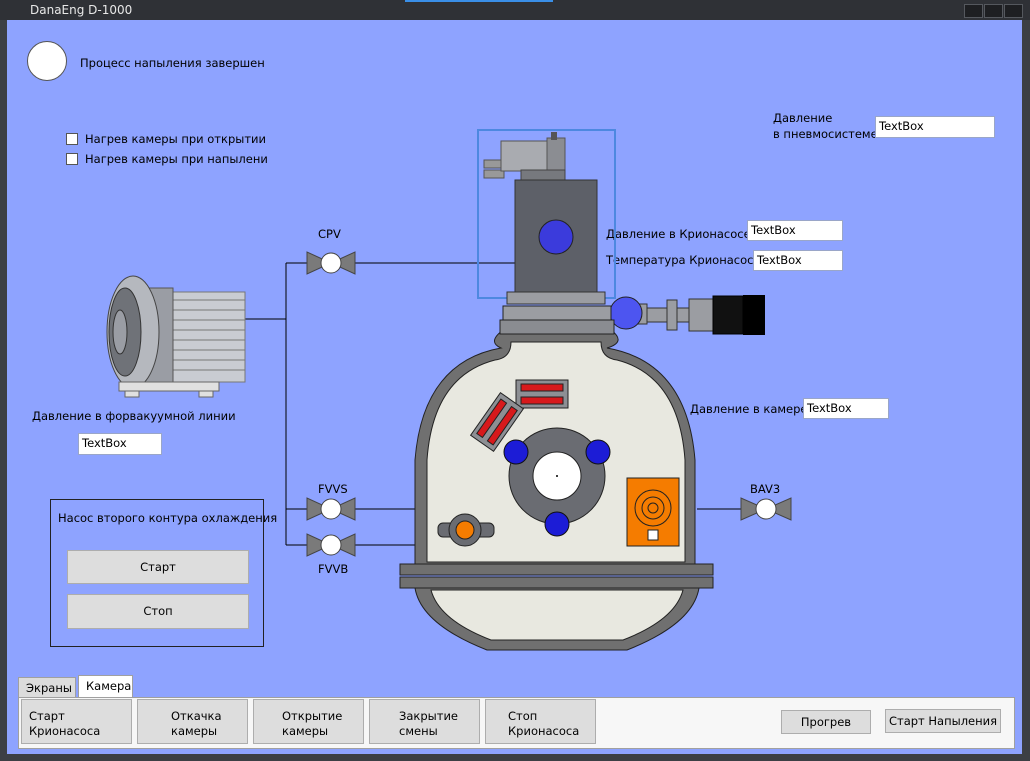 The height and width of the screenshot is (761, 1030). What do you see at coordinates (766, 509) in the screenshot?
I see `valve-bav3-icon` at bounding box center [766, 509].